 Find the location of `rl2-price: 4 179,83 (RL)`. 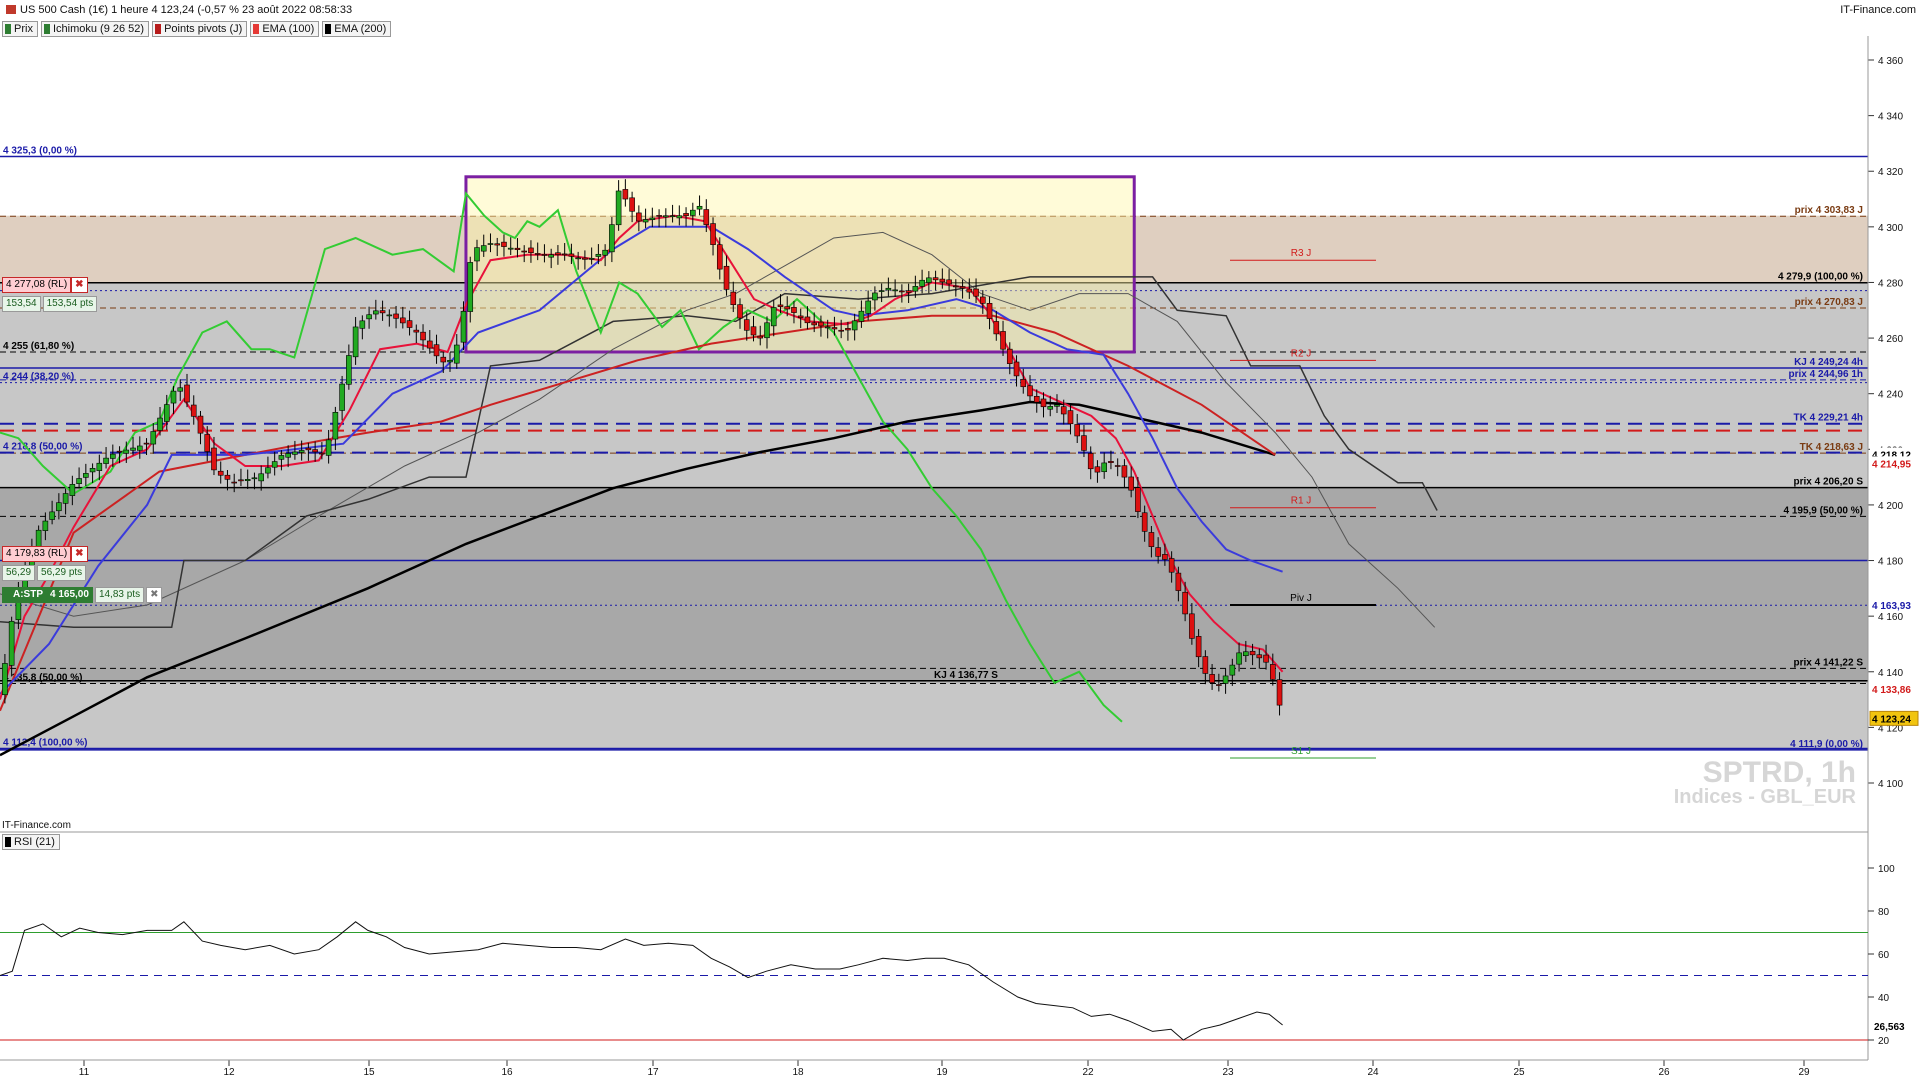

rl2-price: 4 179,83 (RL) is located at coordinates (37, 554).